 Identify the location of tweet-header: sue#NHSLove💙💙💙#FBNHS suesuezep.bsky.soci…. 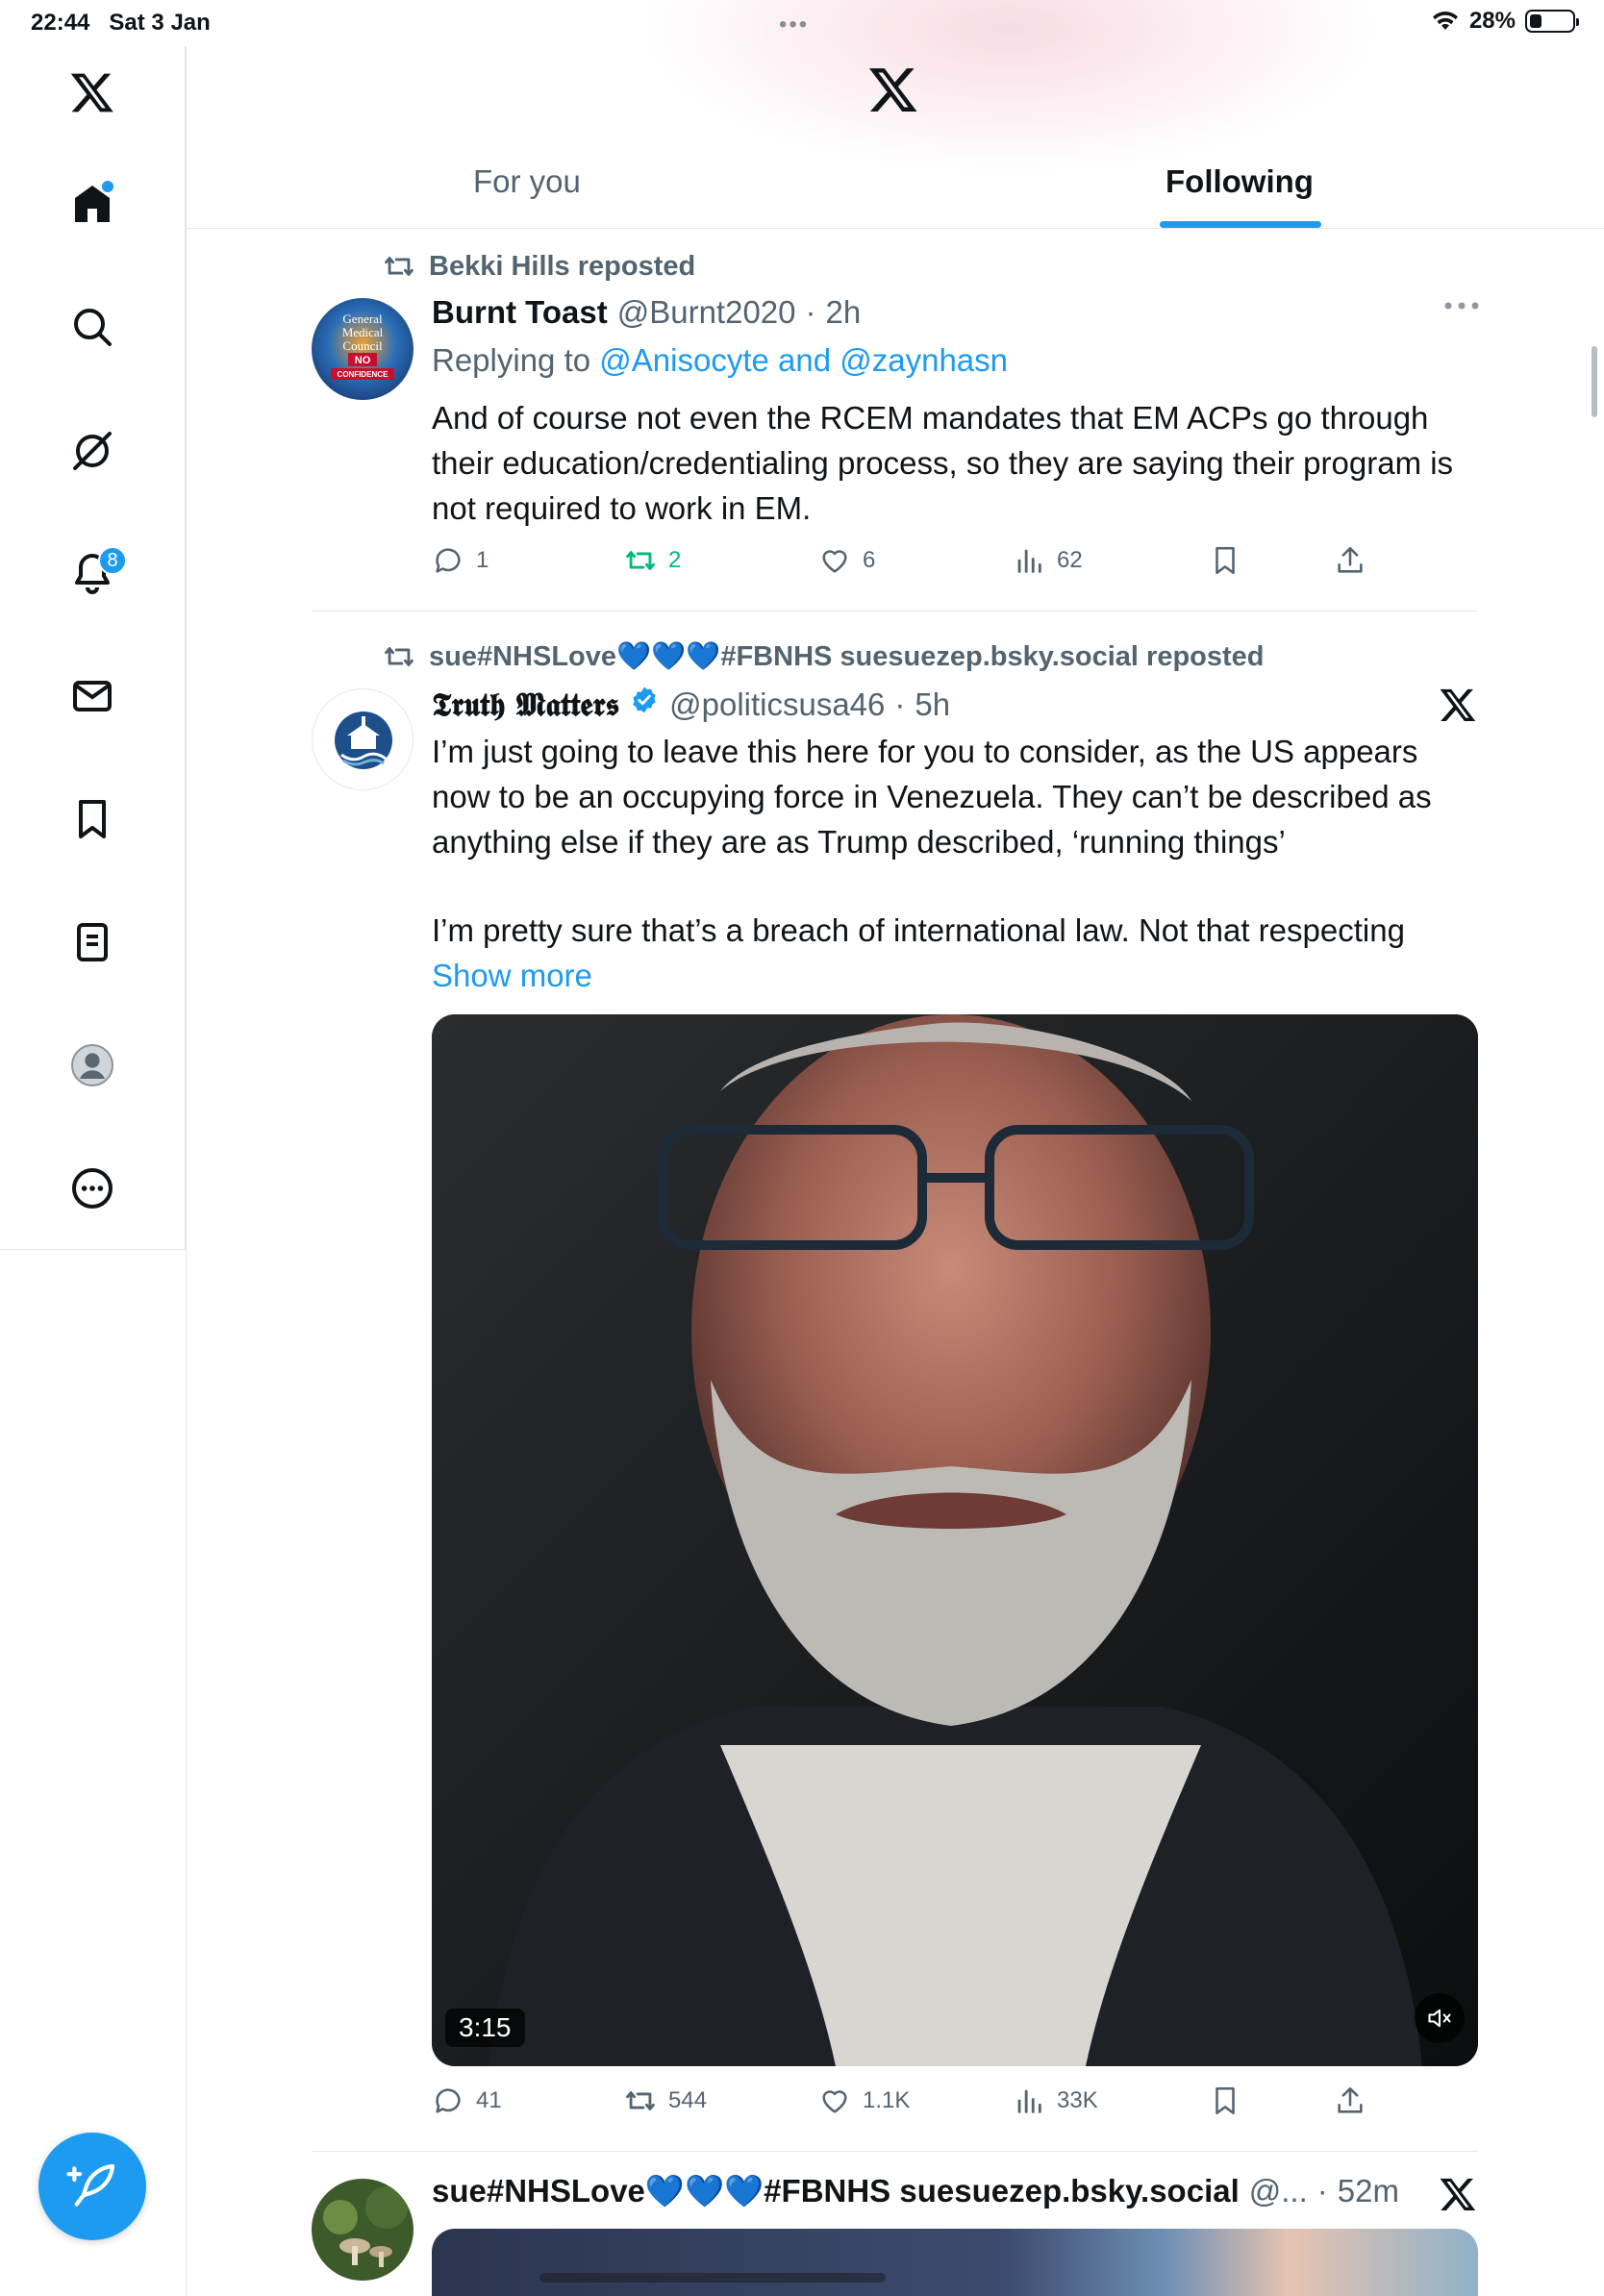
(915, 2191).